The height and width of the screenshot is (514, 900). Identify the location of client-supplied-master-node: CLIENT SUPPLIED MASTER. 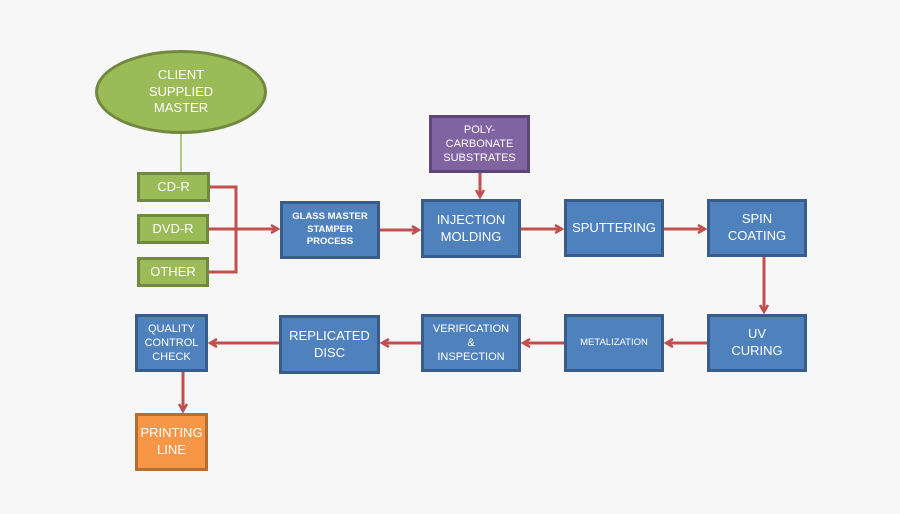
(181, 92).